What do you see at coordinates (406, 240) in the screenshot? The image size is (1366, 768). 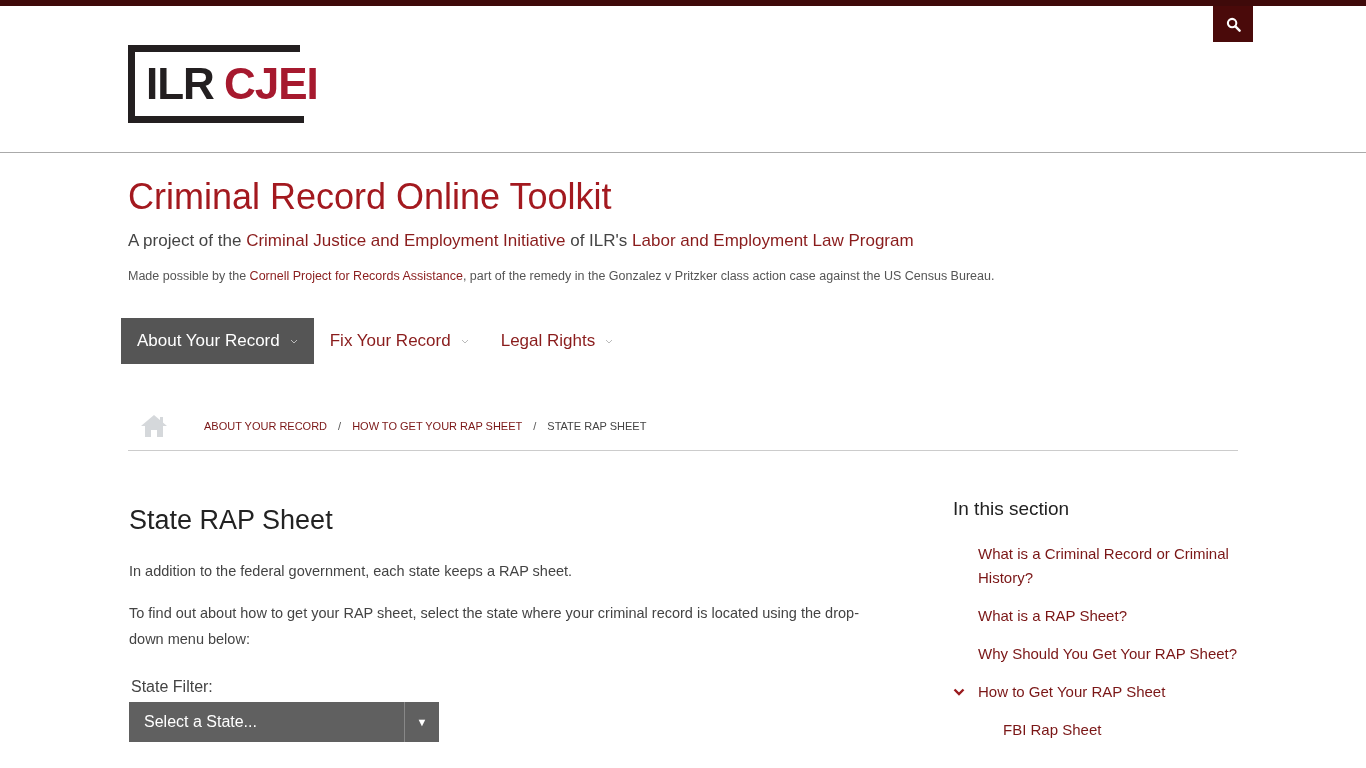 I see `text-link: Criminal Justice and Employment Initiative` at bounding box center [406, 240].